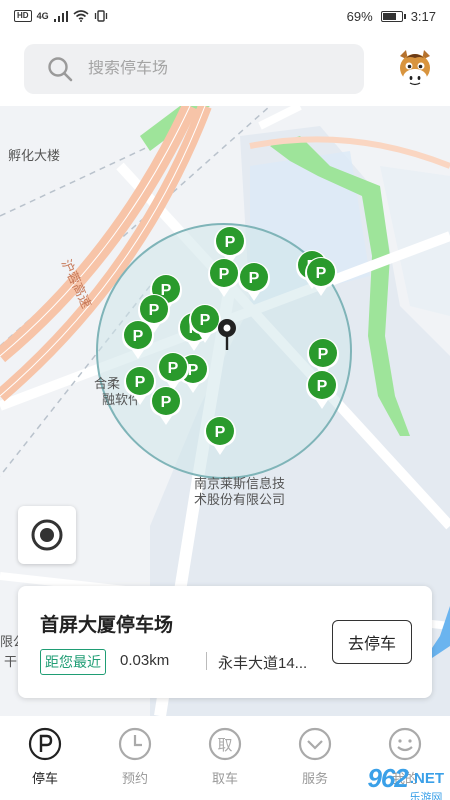 The image size is (450, 800). I want to click on vibrate-icon, so click(100, 16).